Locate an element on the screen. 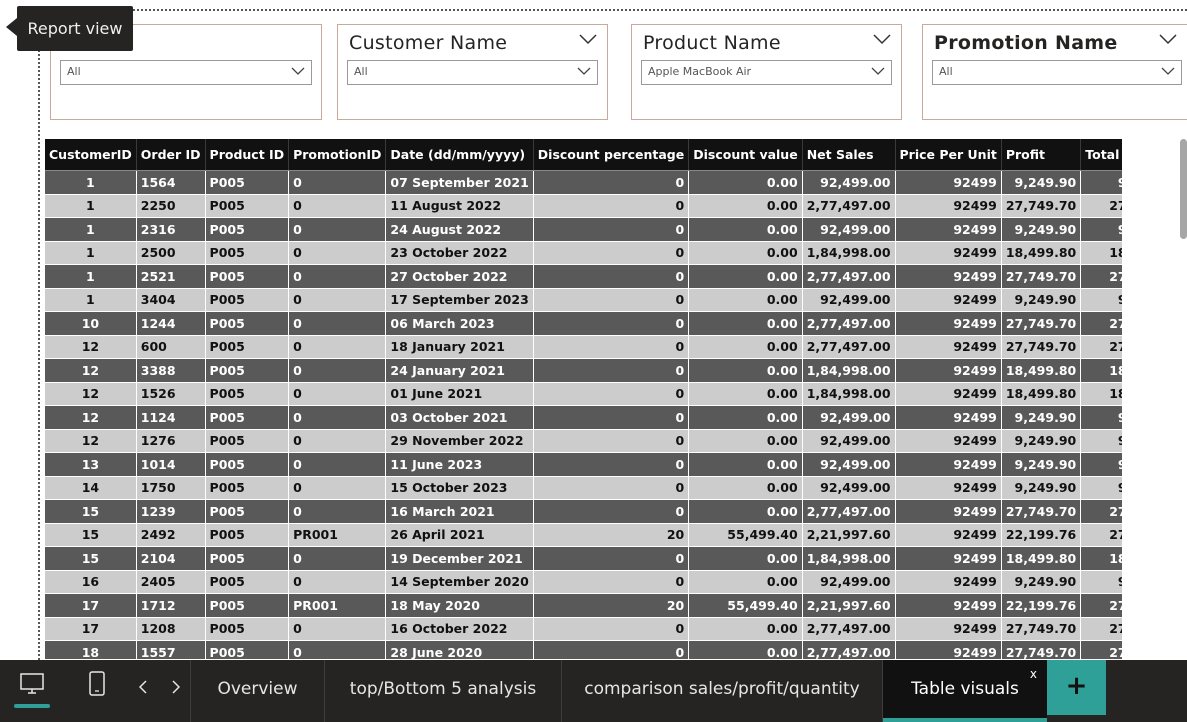 This screenshot has width=1187, height=722. table-cell: 0.00 is located at coordinates (745, 417).